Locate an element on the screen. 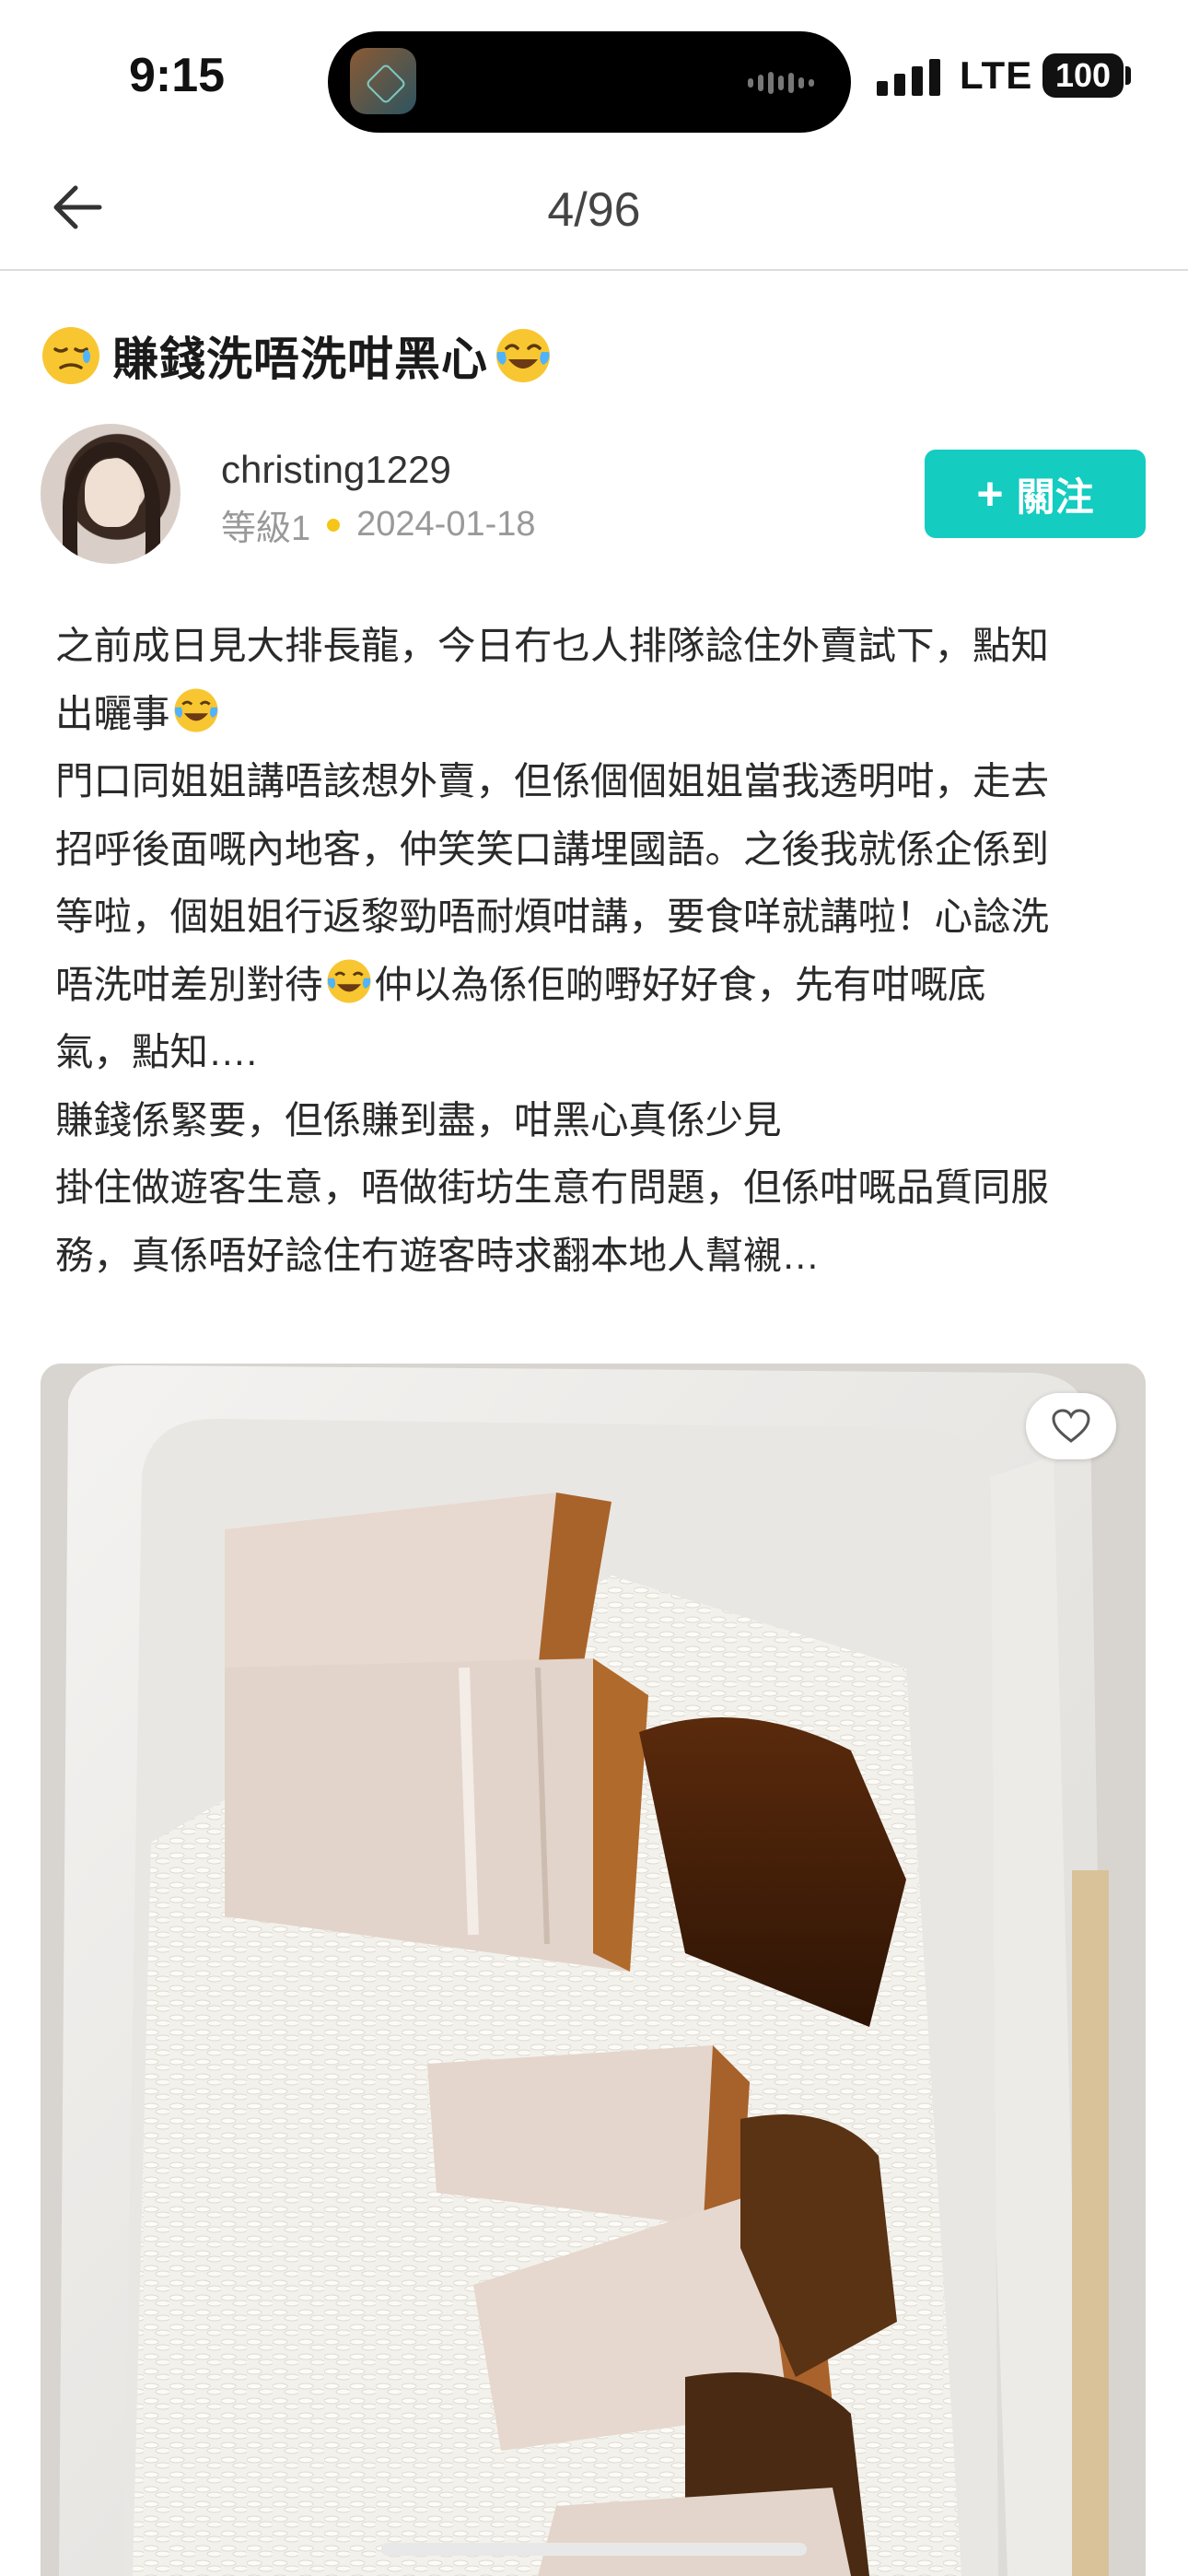  post-line: 等啦，個姐姐行返黎勁唔耐煩咁講，要食咩就講啦！心諗洗 is located at coordinates (552, 916).